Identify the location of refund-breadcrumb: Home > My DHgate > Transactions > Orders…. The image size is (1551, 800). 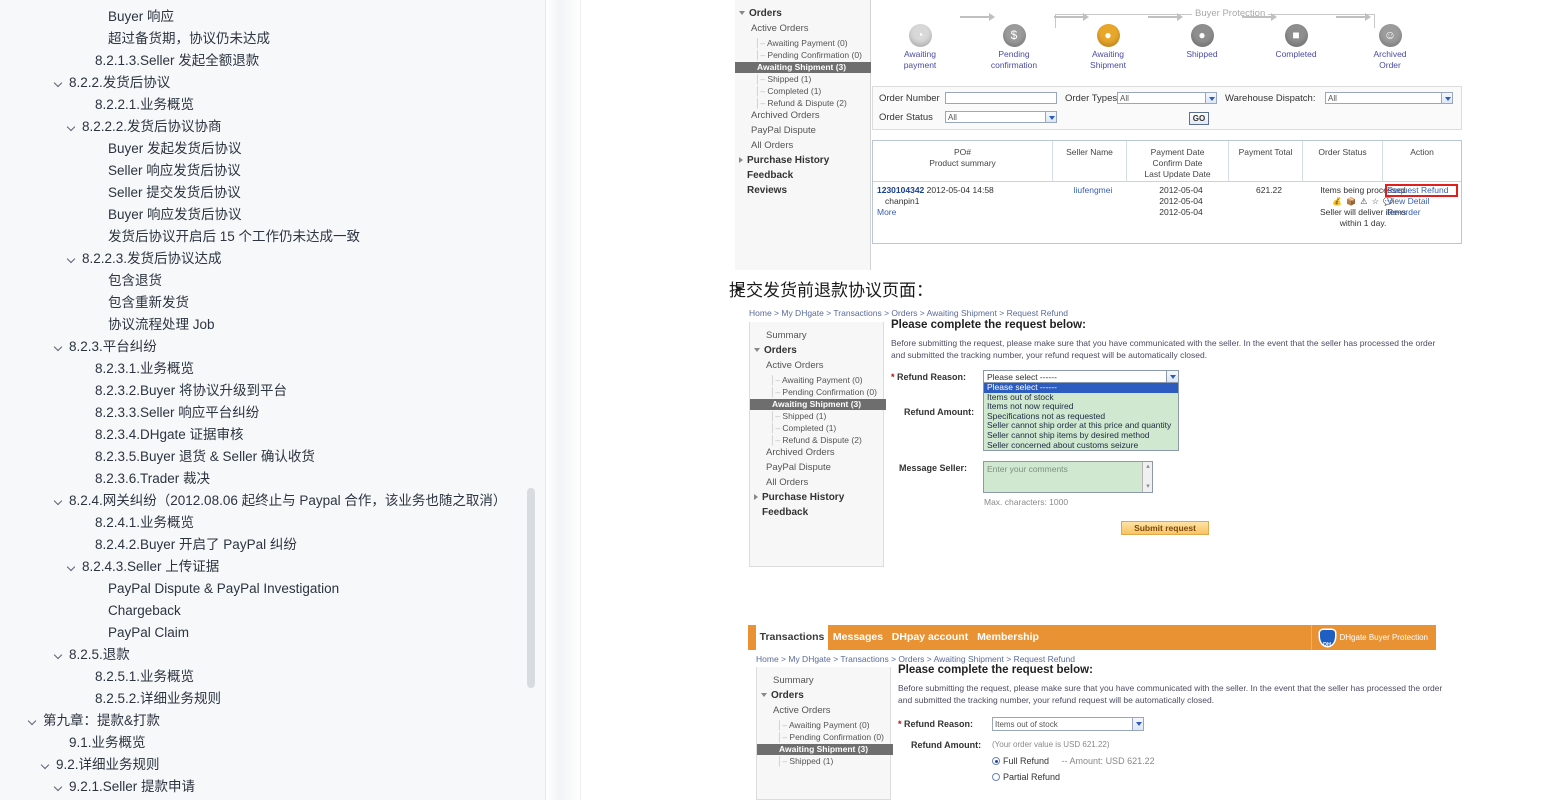
(908, 313).